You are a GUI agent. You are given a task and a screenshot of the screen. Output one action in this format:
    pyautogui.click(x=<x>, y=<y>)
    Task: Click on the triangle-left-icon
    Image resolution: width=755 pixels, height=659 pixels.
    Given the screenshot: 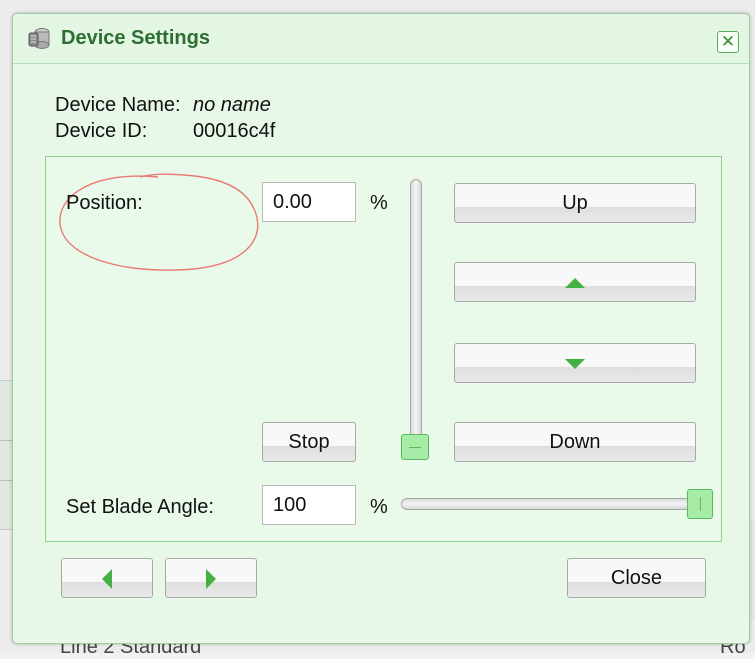 What is the action you would take?
    pyautogui.click(x=107, y=578)
    